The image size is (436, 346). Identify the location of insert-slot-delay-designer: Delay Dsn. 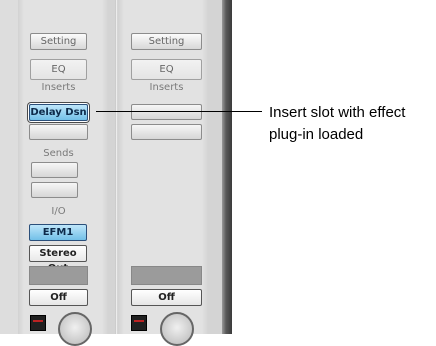
(58, 112).